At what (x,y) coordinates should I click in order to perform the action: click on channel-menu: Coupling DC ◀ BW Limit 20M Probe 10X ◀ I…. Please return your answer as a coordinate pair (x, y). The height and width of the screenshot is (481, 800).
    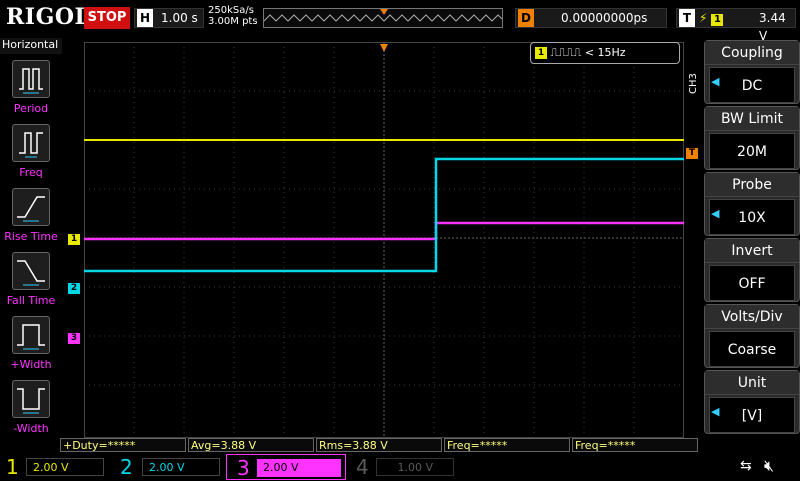
    Looking at the image, I should click on (752, 238).